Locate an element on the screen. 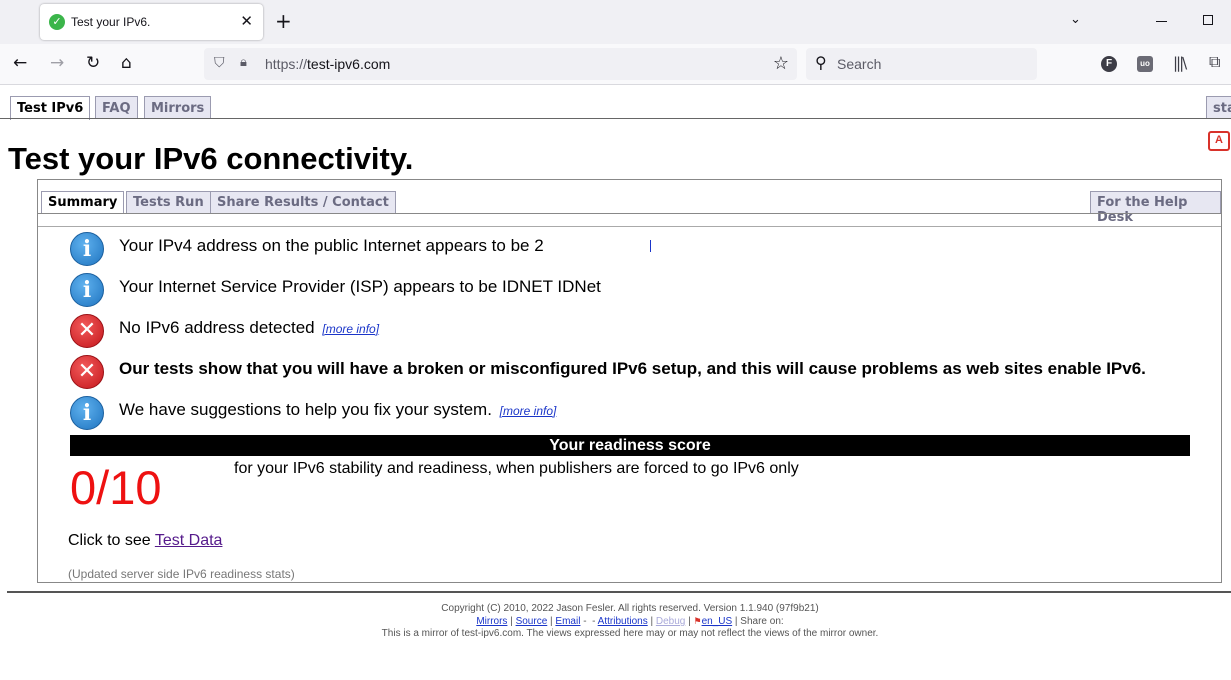  locale-link: en_US is located at coordinates (717, 621).